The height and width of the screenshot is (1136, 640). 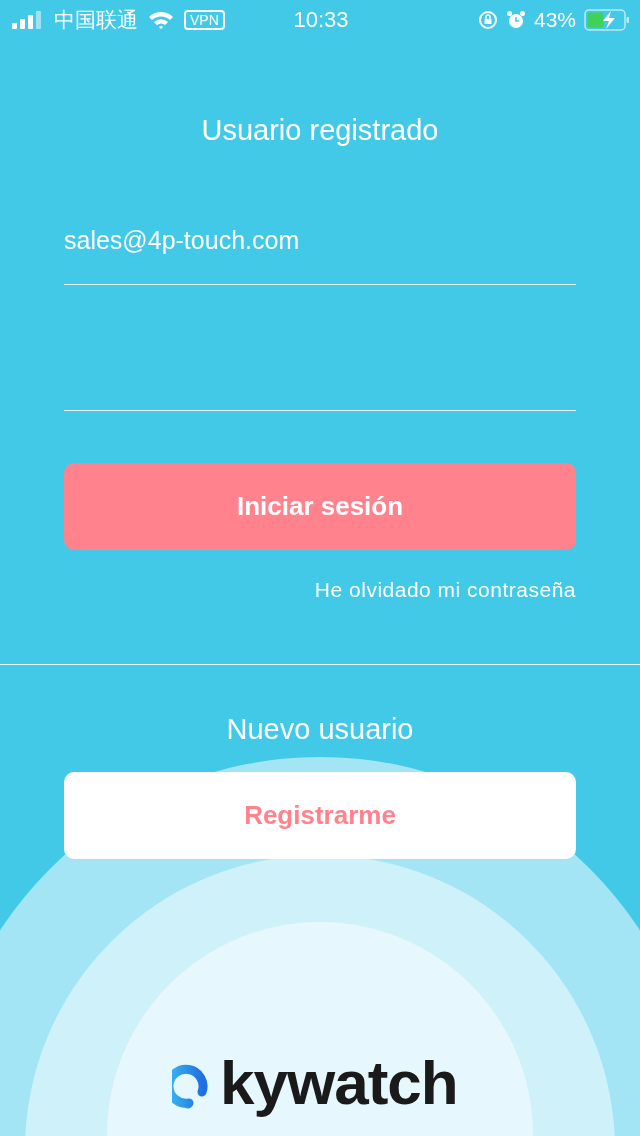 What do you see at coordinates (515, 20) in the screenshot?
I see `alarm-clock-icon` at bounding box center [515, 20].